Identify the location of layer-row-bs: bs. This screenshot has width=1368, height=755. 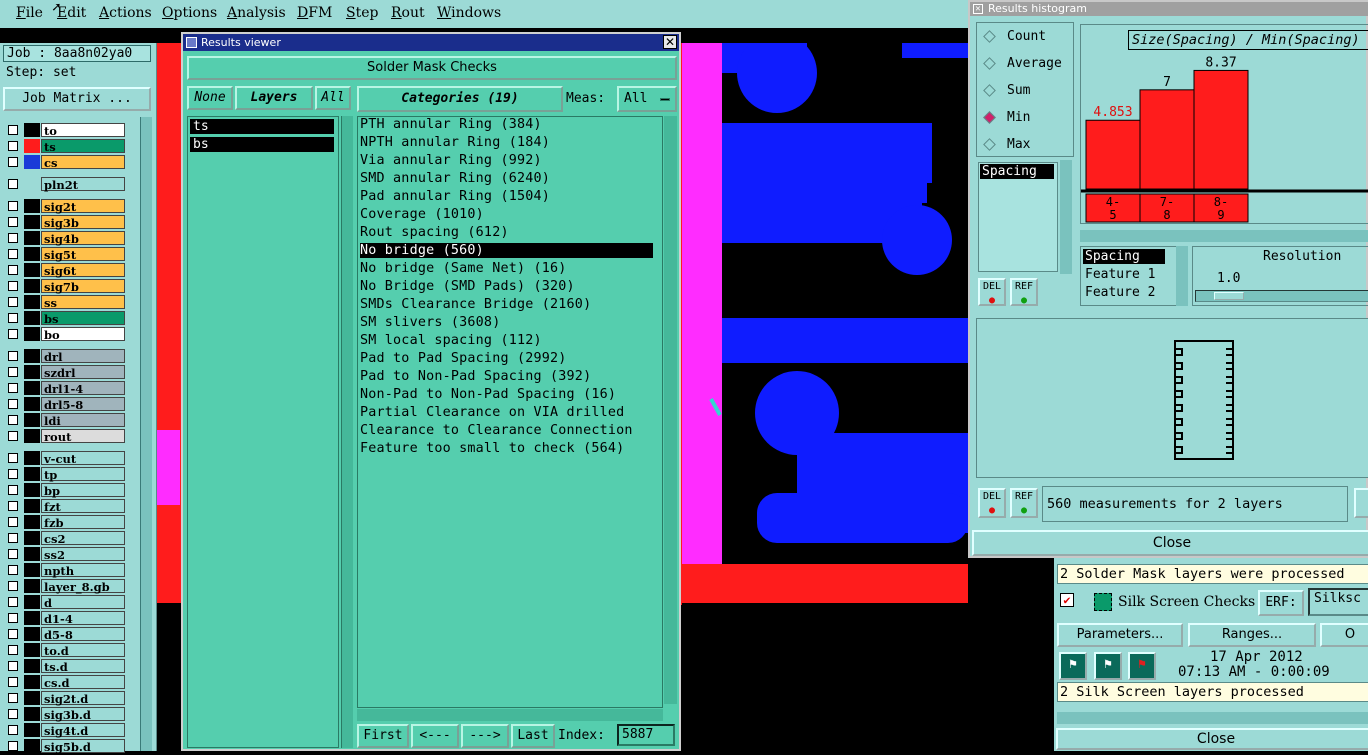
(64, 318).